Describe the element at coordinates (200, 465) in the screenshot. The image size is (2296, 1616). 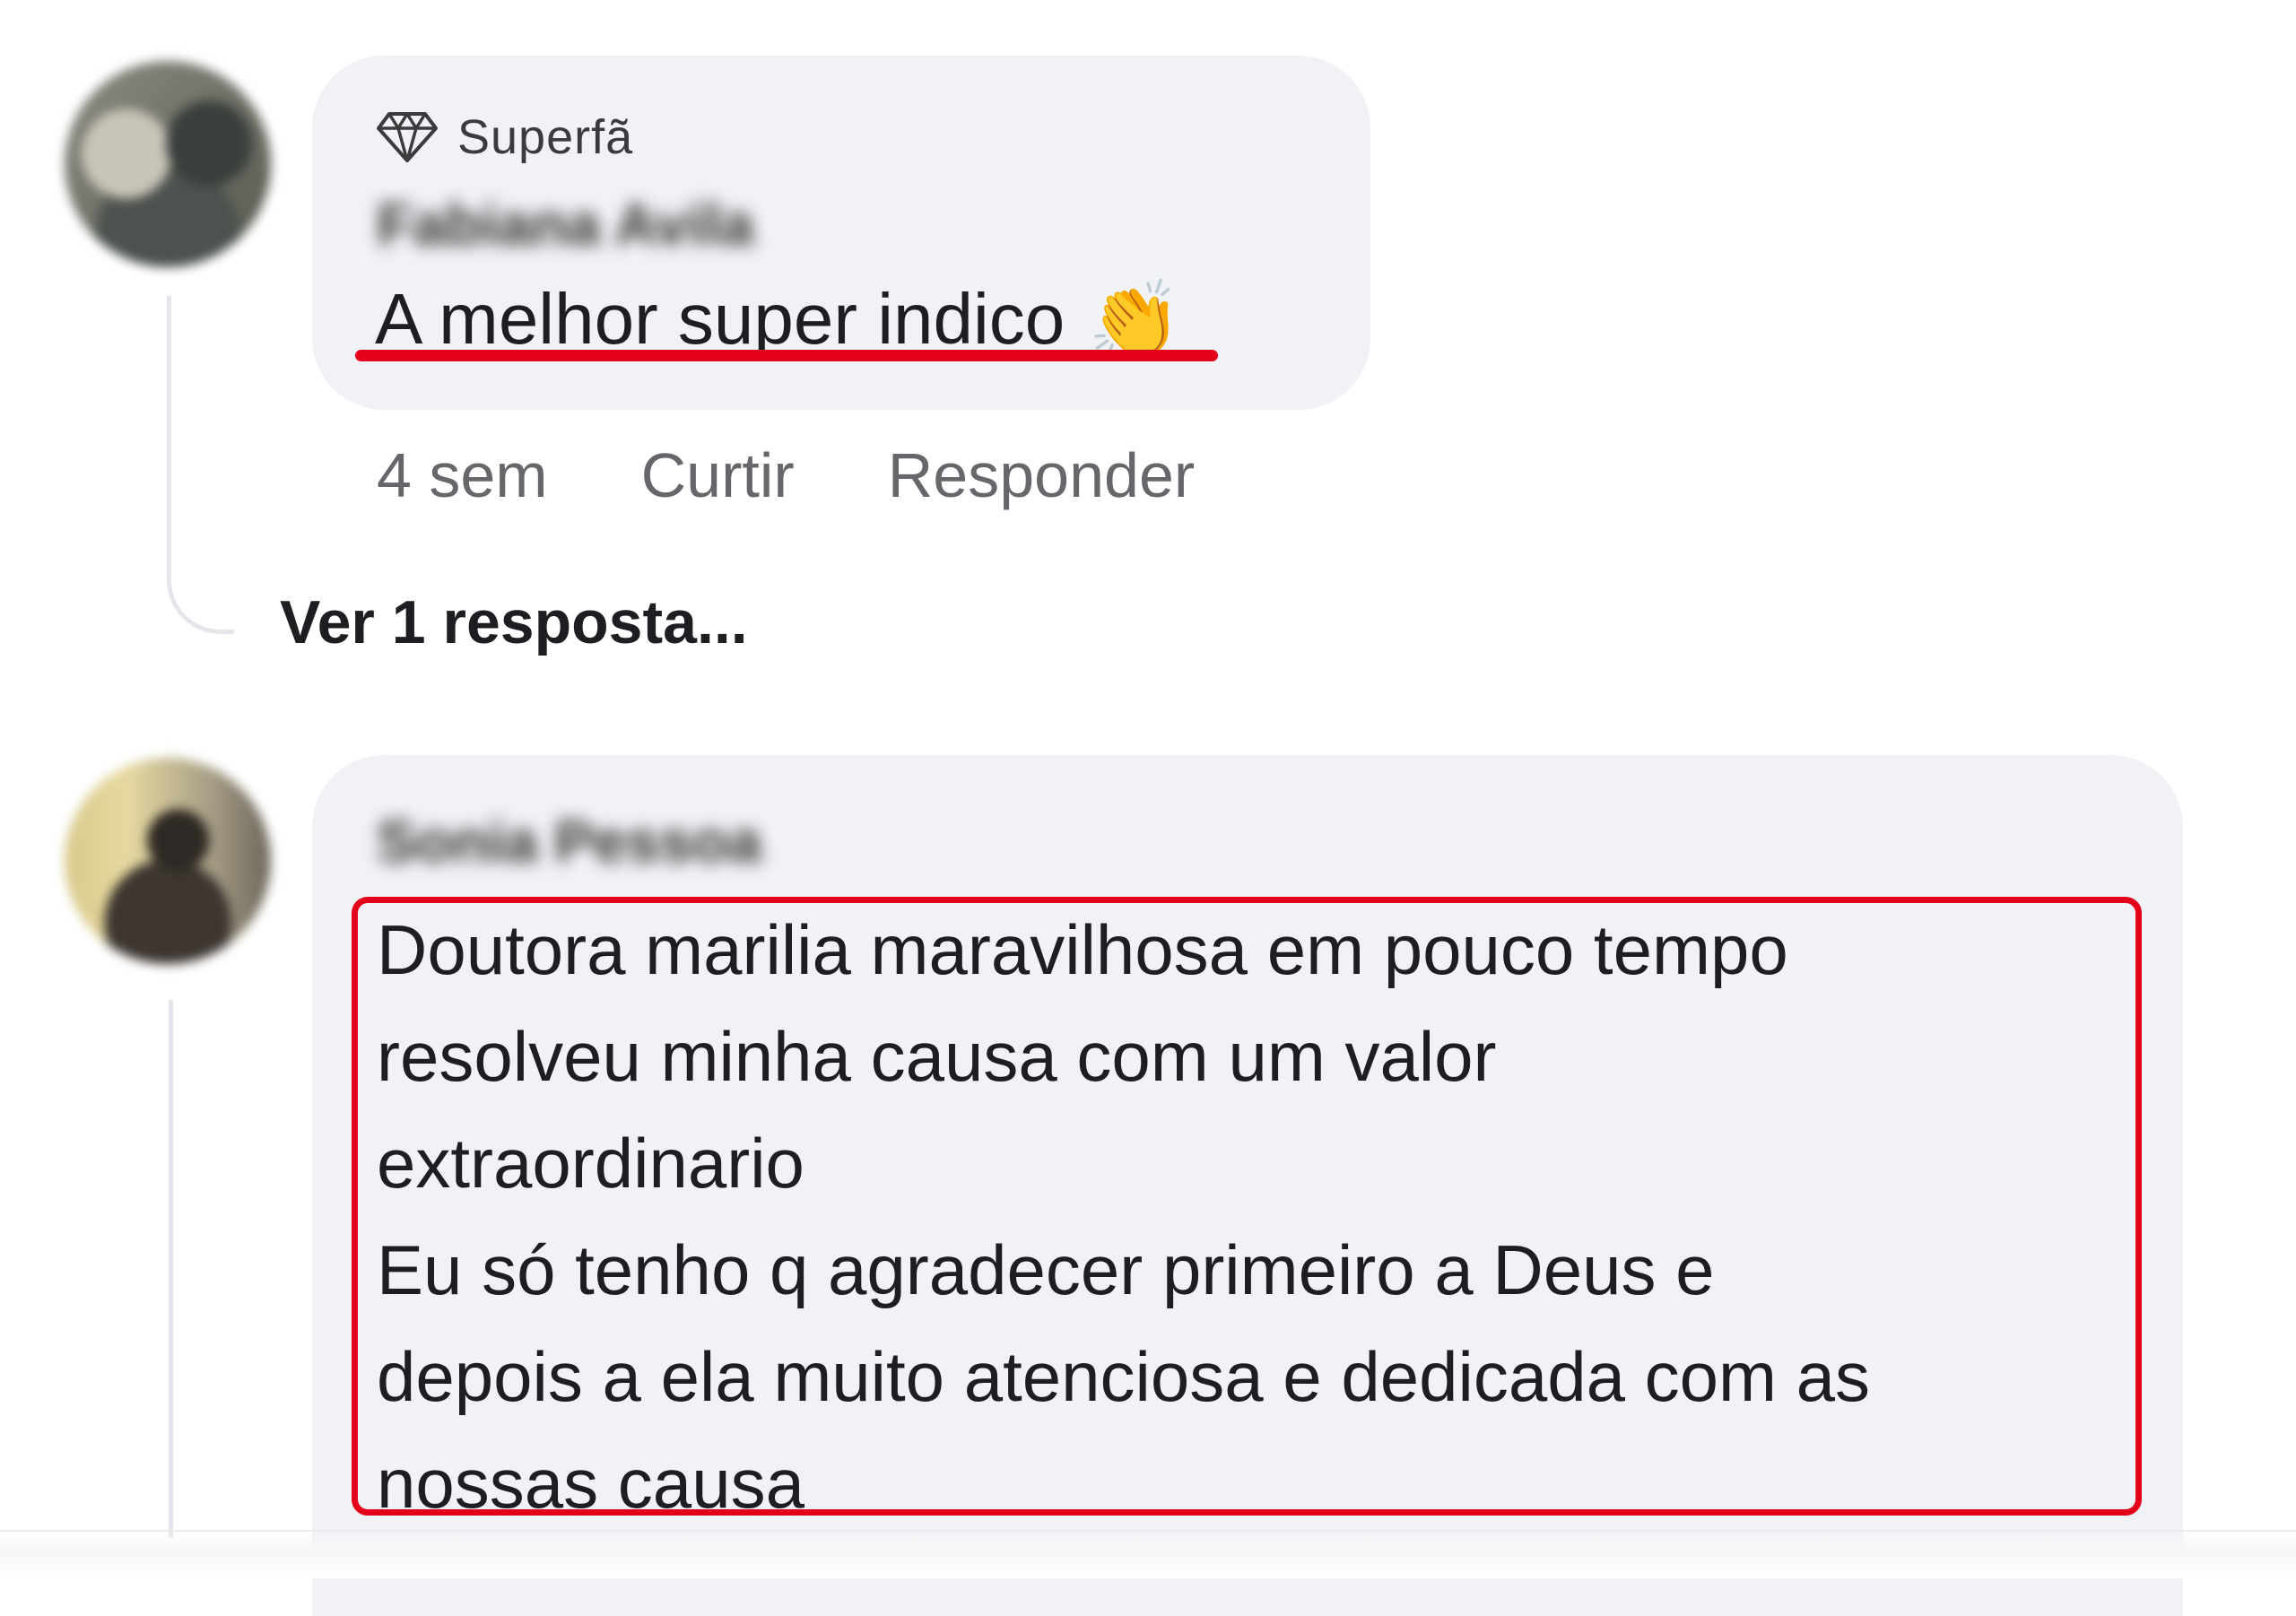
I see `reply-thread-connector` at that location.